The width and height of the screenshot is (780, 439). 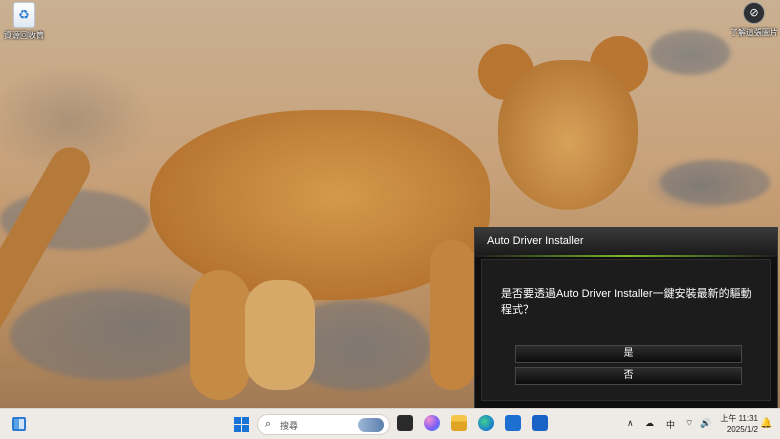 I want to click on ime-indicator: 中, so click(x=670, y=424).